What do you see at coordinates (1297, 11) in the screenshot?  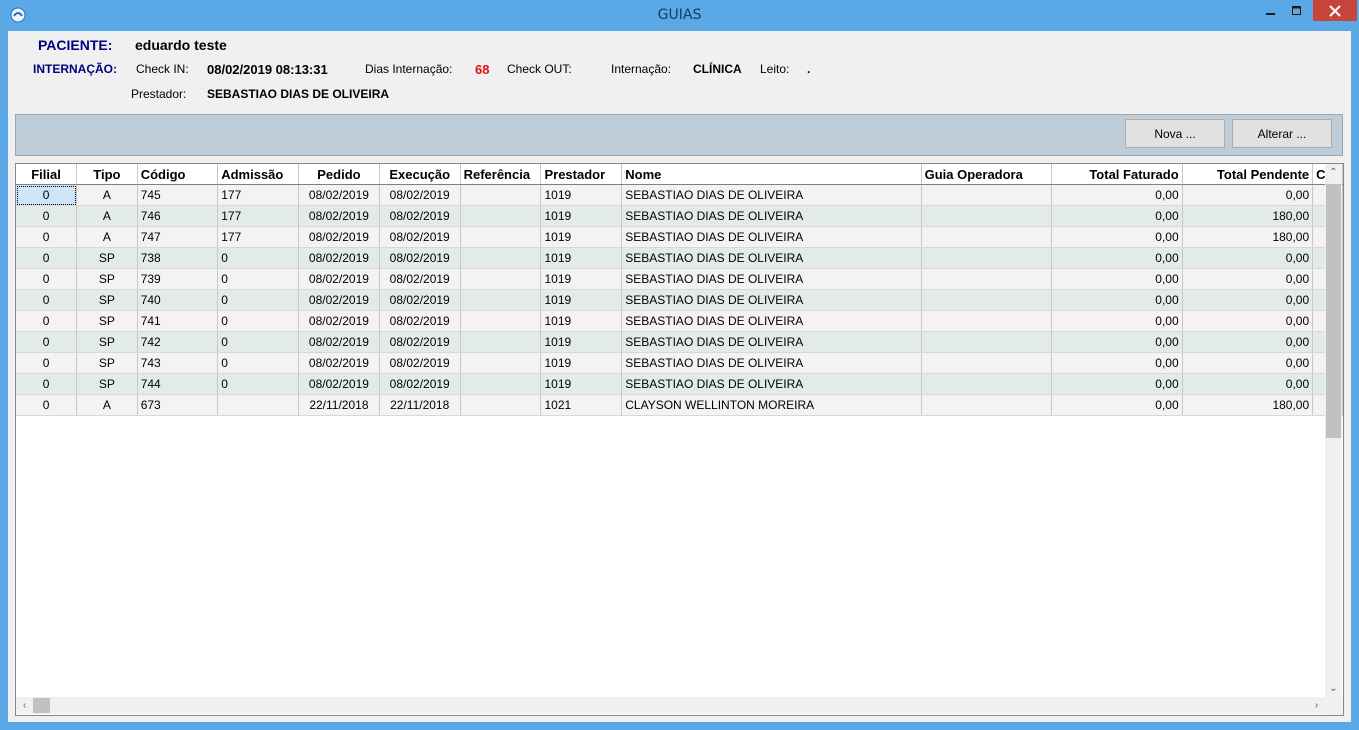 I see `maximize-button` at bounding box center [1297, 11].